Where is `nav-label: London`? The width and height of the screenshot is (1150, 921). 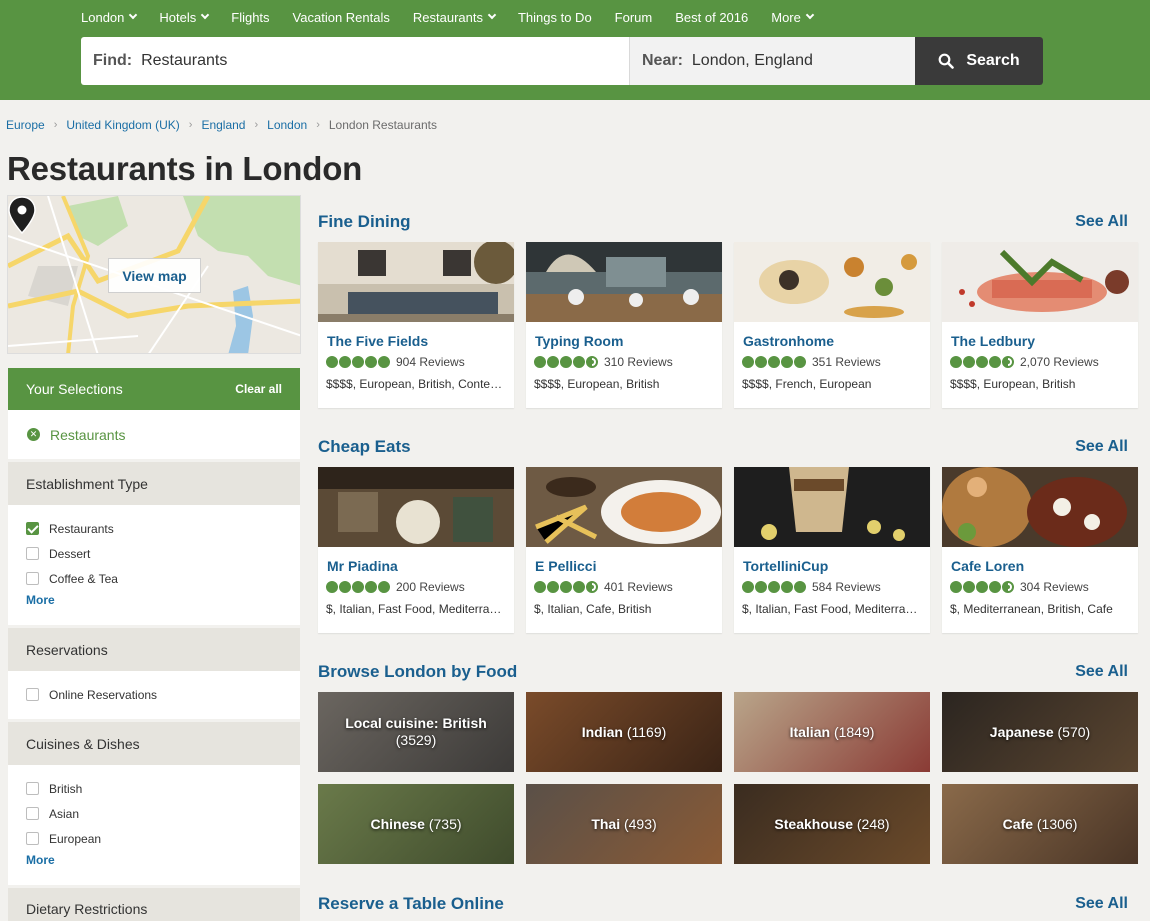 nav-label: London is located at coordinates (103, 17).